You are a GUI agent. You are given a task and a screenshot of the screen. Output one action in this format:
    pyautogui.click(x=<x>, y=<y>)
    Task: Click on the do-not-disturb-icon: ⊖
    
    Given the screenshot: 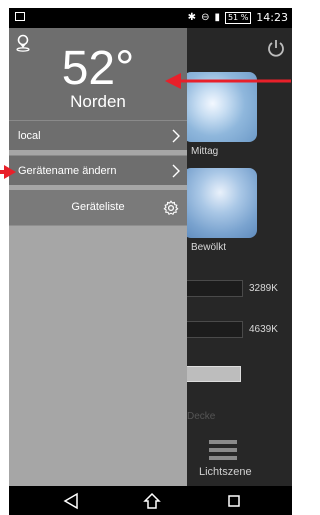 What is the action you would take?
    pyautogui.click(x=205, y=17)
    